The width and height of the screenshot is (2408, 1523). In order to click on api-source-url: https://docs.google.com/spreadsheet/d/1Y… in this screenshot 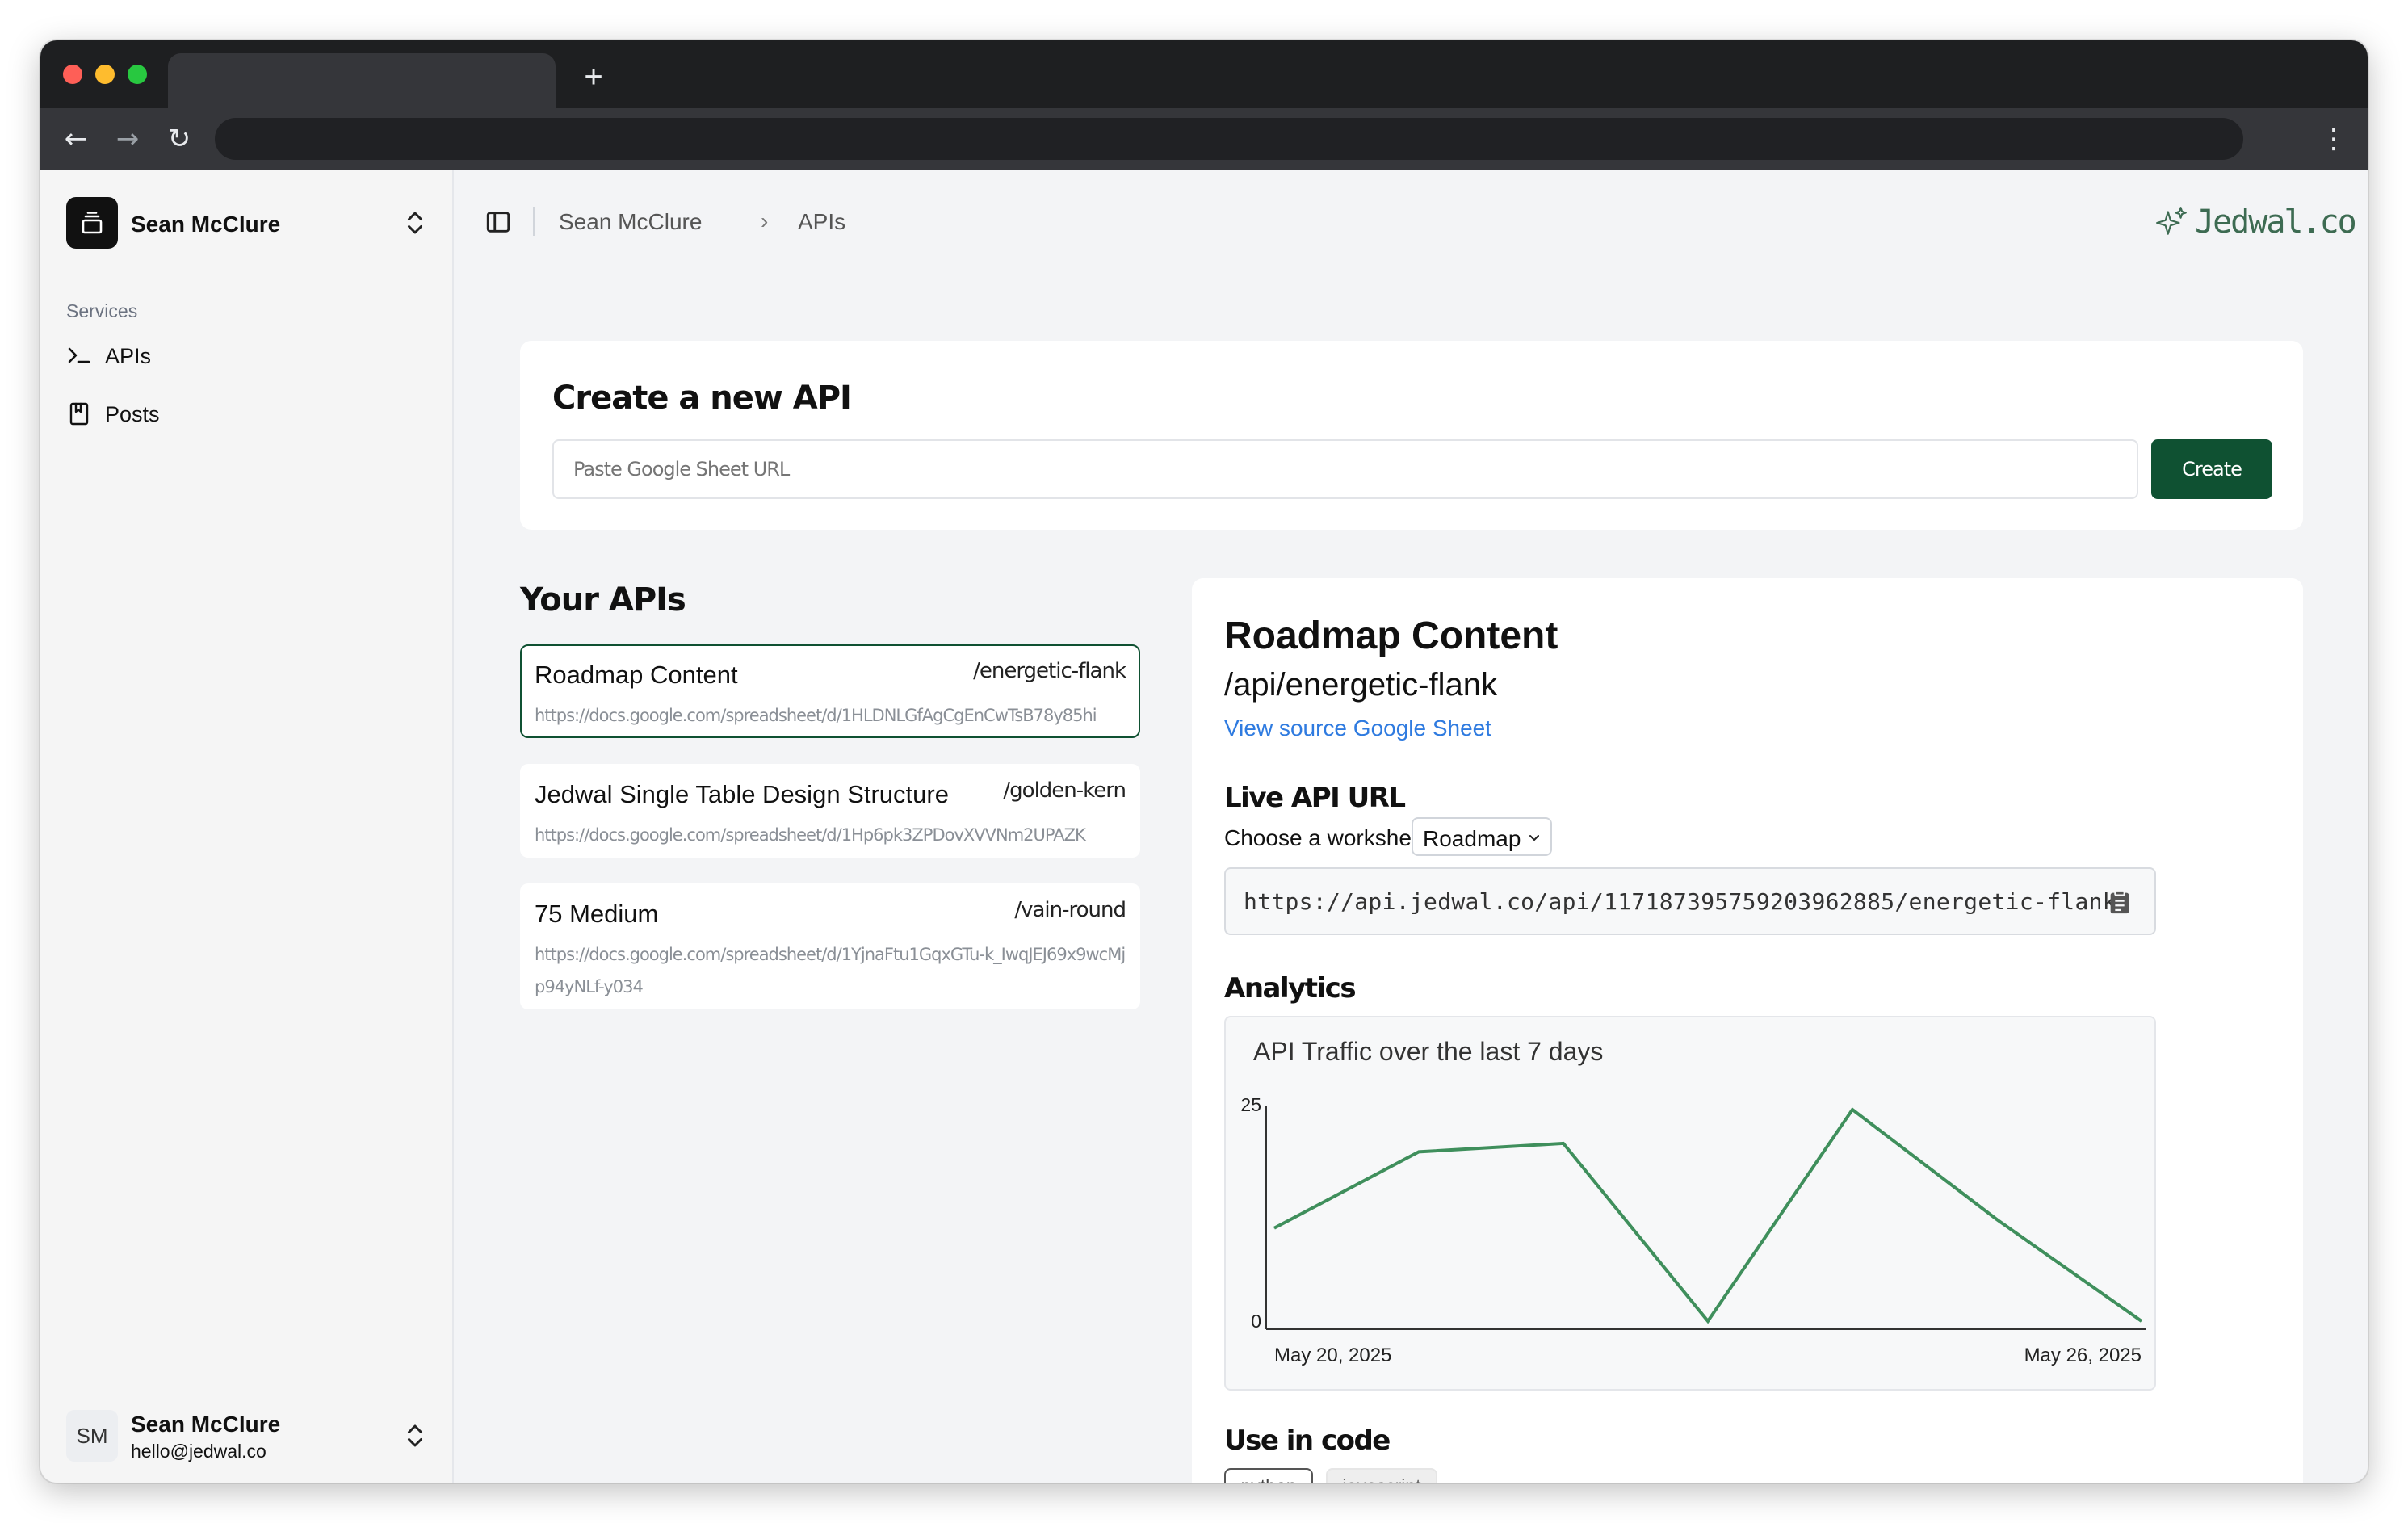, I will do `click(830, 970)`.